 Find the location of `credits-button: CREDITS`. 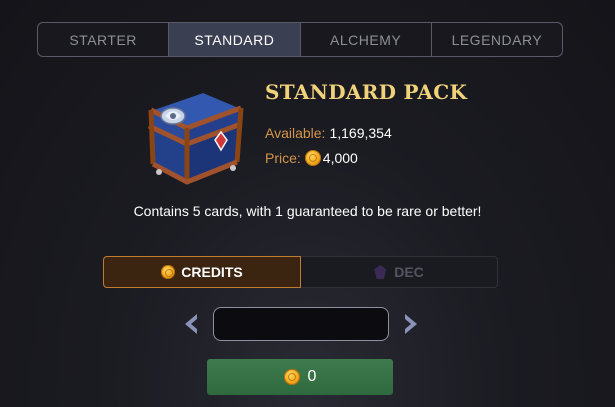

credits-button: CREDITS is located at coordinates (202, 272).